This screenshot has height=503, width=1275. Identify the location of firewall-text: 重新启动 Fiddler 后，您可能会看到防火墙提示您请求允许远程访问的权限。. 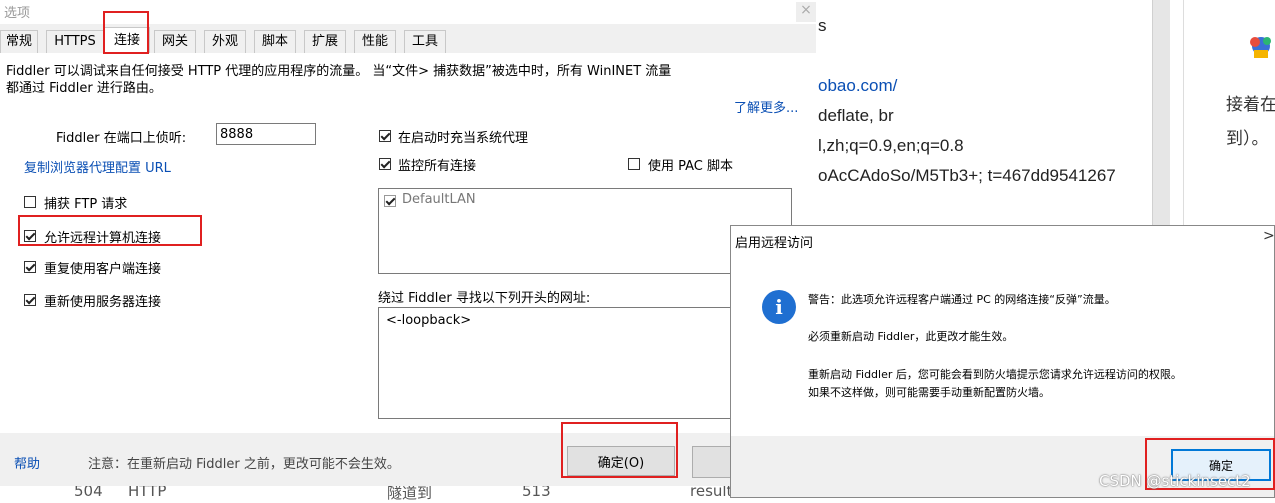
(995, 374).